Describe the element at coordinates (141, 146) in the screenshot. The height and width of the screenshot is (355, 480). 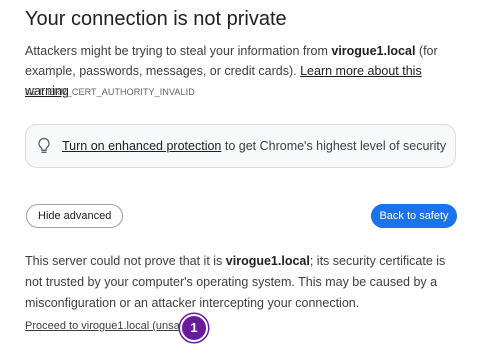
I see `enhanced-protection-link: Turn on enhanced protection` at that location.